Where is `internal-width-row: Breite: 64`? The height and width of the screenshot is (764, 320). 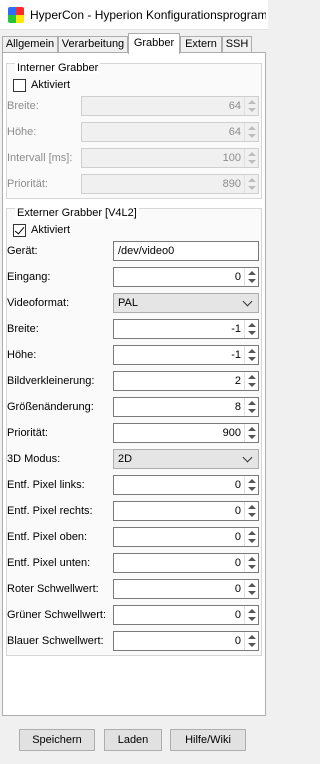
internal-width-row: Breite: 64 is located at coordinates (137, 106).